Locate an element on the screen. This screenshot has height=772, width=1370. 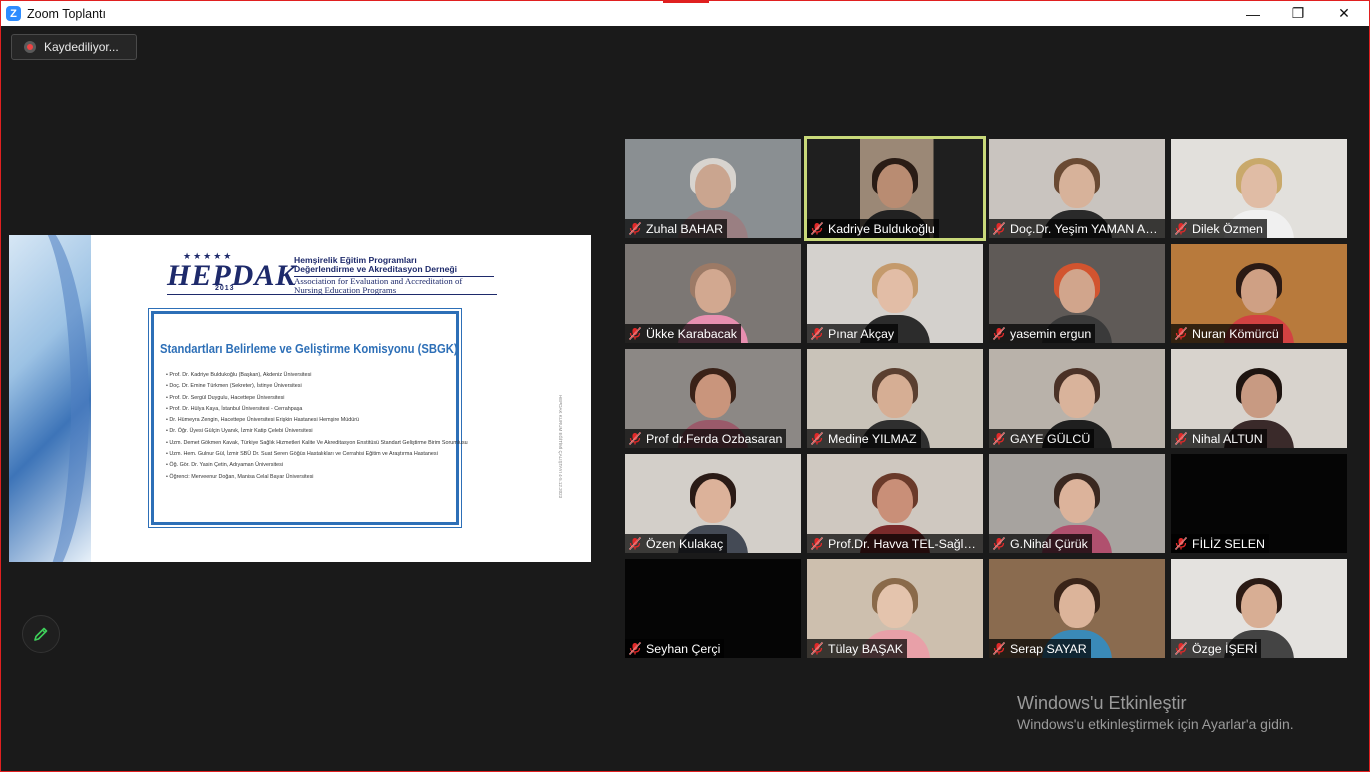
participant-name-bar: Kadriye Buldukoğlu is located at coordinates (873, 228).